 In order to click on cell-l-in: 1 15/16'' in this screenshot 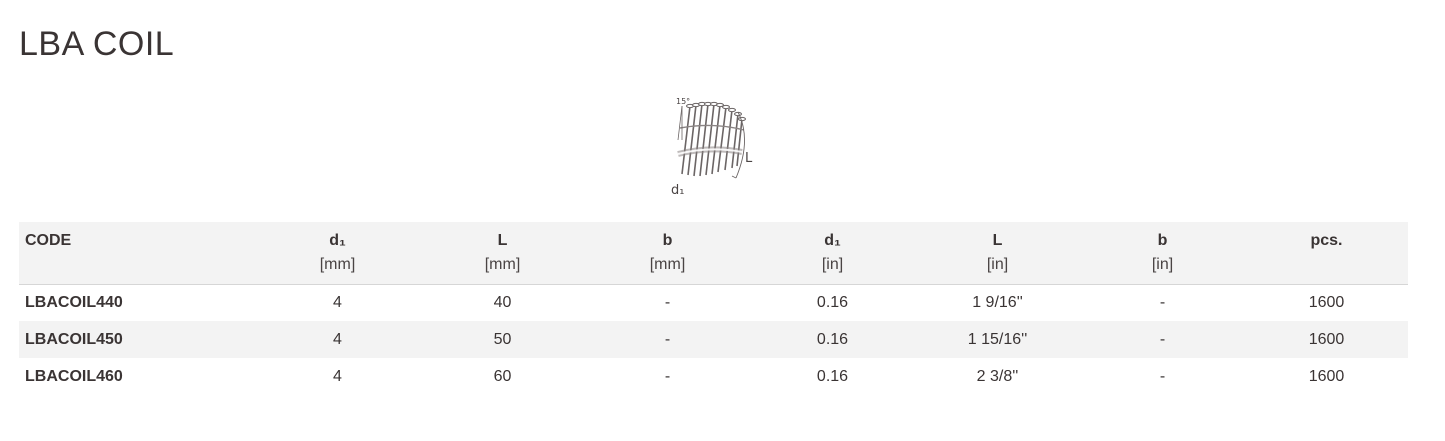, I will do `click(997, 339)`.